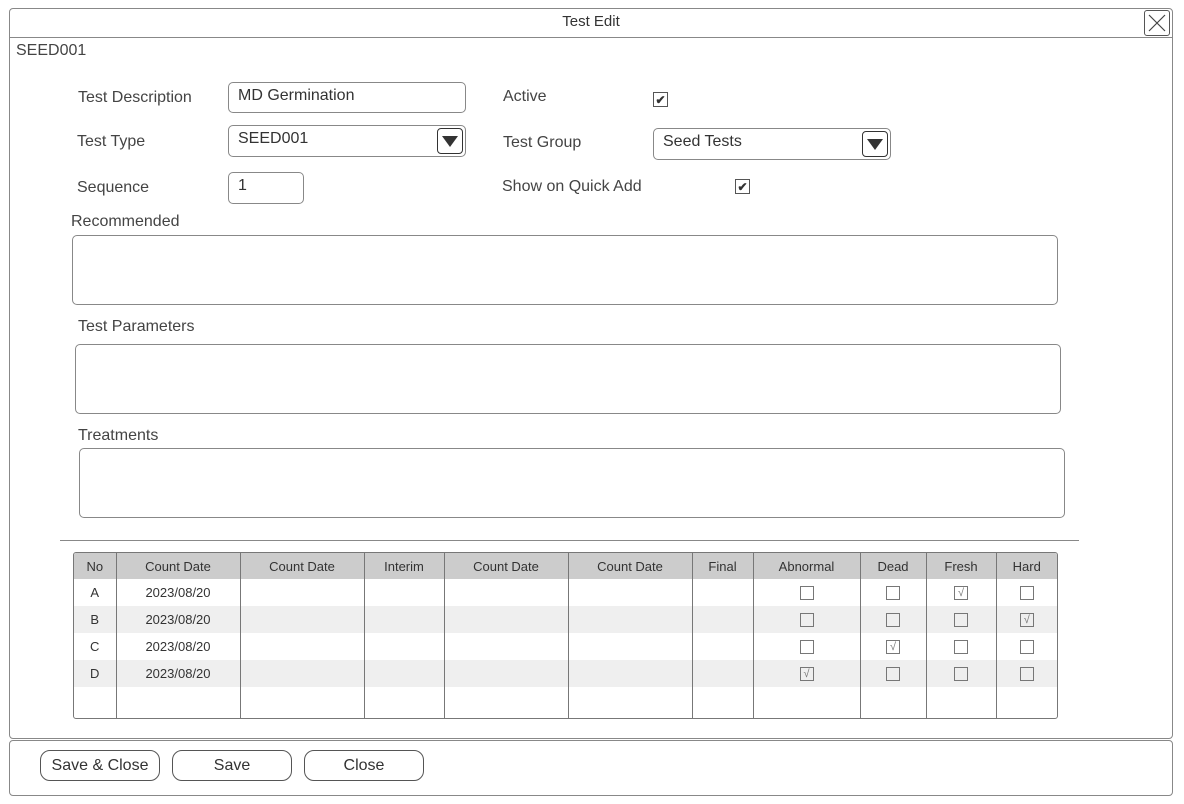 The image size is (1184, 804). I want to click on table-row: D 2023/08/20 √, so click(565, 673).